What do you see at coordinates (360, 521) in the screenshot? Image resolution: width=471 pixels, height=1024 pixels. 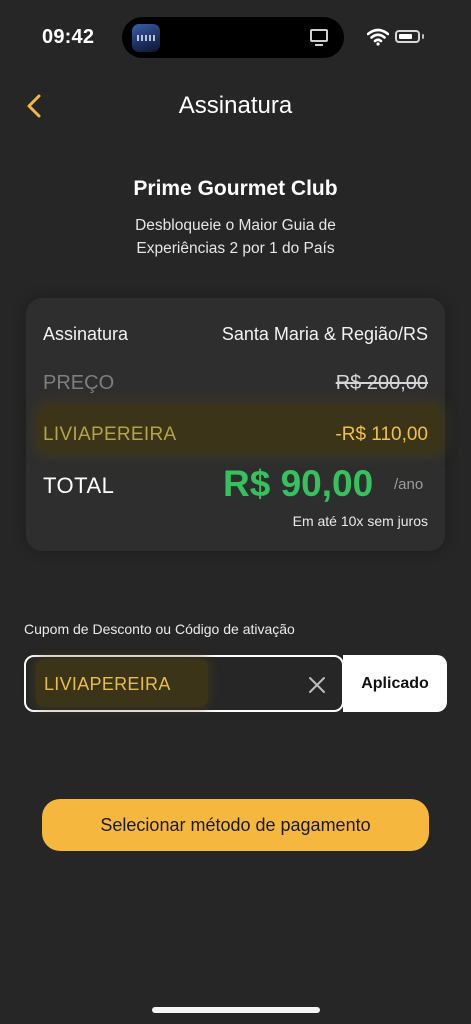 I see `installments-note: Em até 10x sem juros` at bounding box center [360, 521].